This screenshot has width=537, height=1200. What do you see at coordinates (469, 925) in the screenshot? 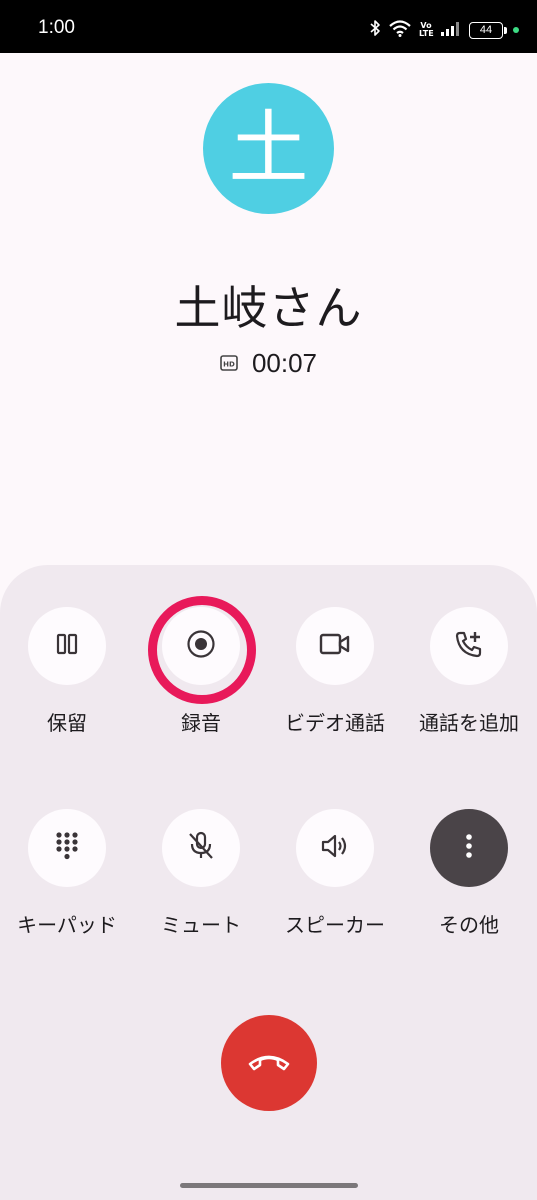
I see `more-label: その他` at bounding box center [469, 925].